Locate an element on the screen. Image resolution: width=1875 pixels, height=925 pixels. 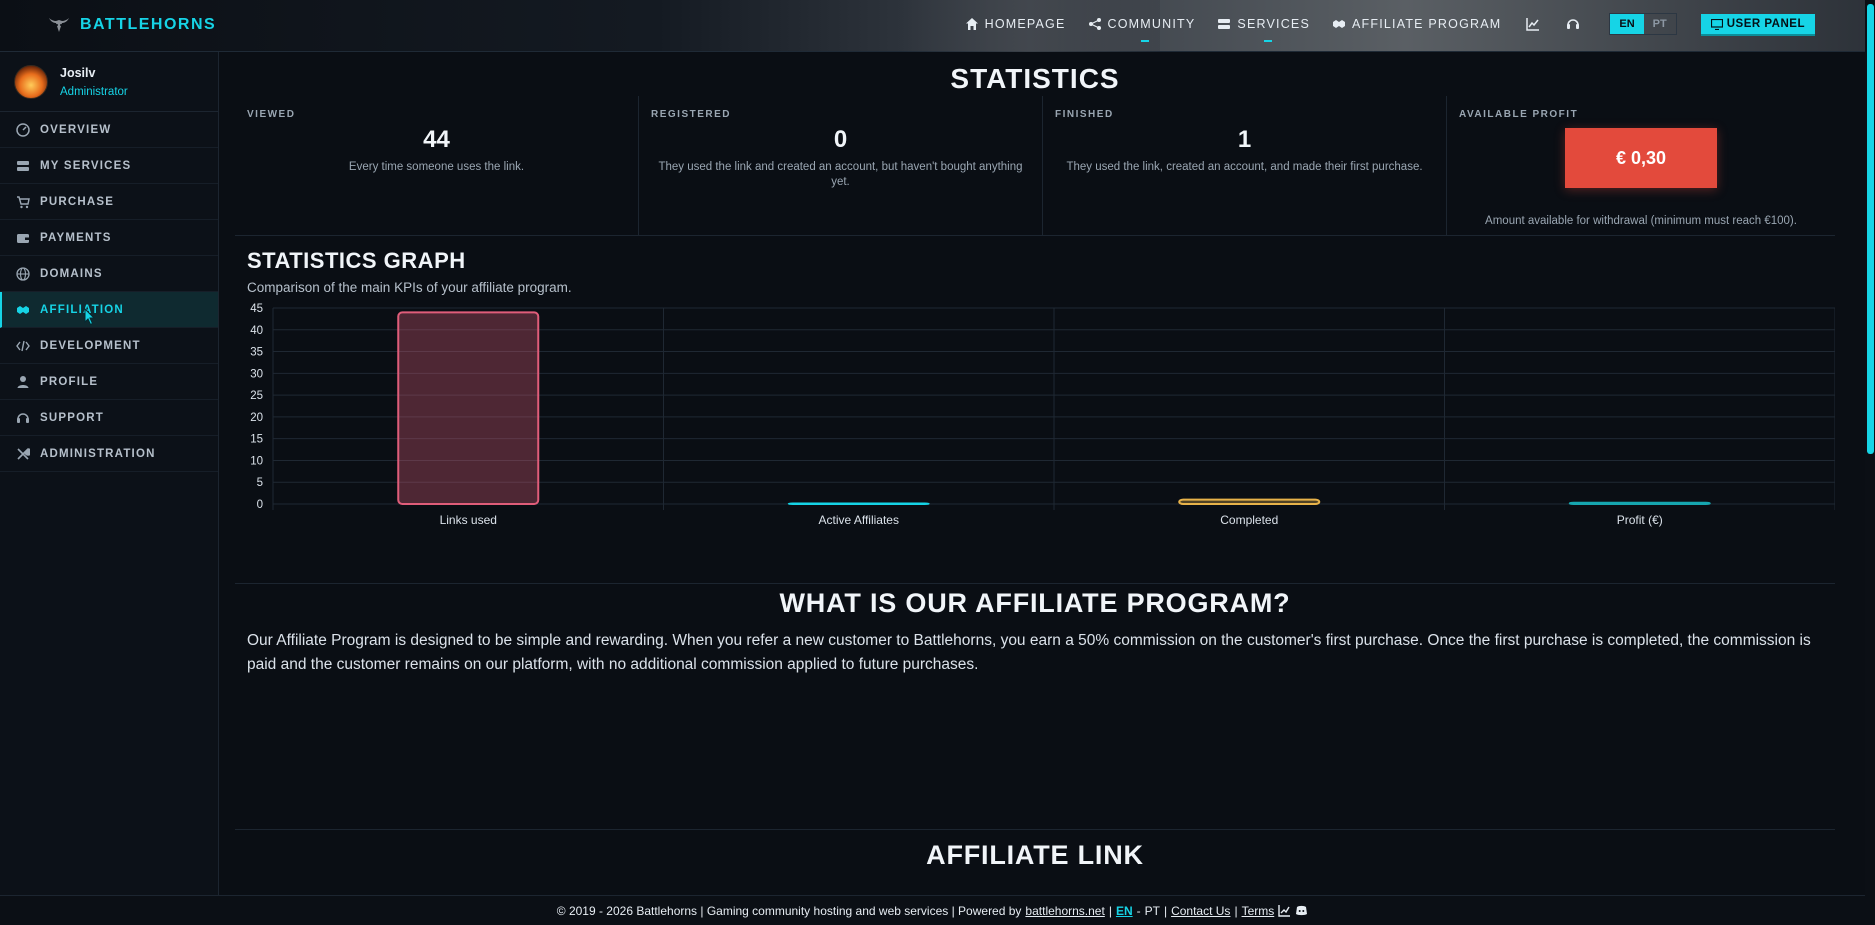
stat-label: REGISTERED is located at coordinates (691, 114).